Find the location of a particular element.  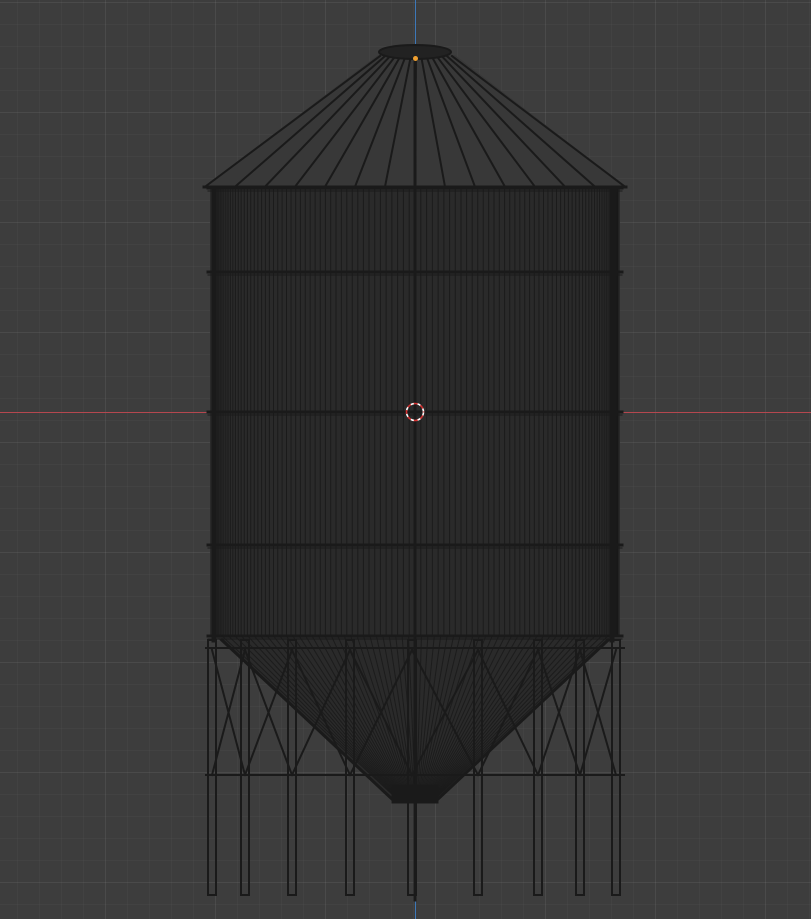

object-origin-dot is located at coordinates (415, 58).